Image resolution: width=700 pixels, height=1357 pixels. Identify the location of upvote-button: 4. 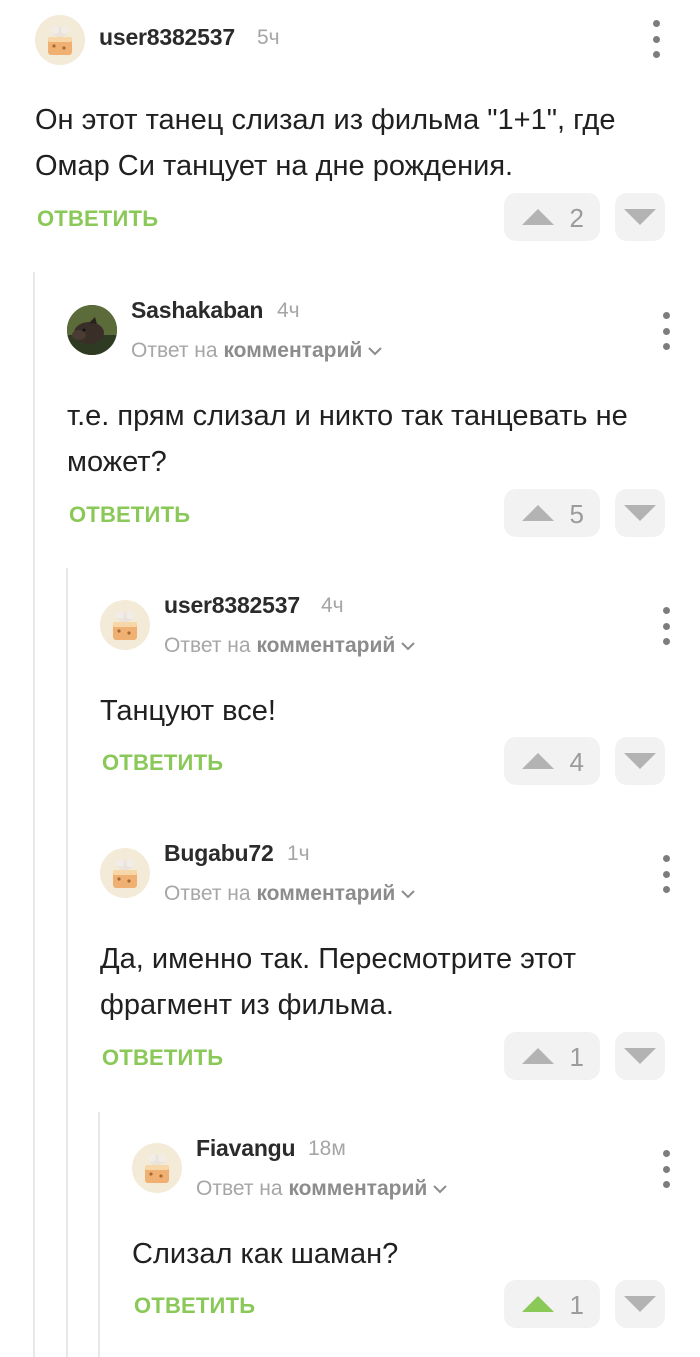
(552, 761).